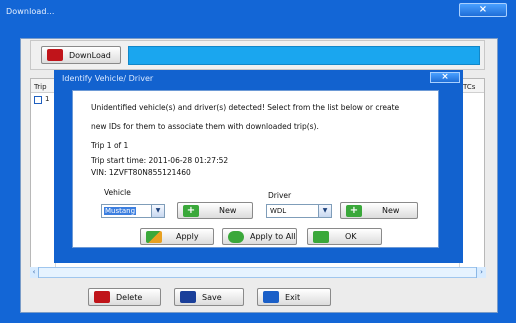 This screenshot has width=516, height=323. What do you see at coordinates (351, 236) in the screenshot?
I see `ok-button-label: OK` at bounding box center [351, 236].